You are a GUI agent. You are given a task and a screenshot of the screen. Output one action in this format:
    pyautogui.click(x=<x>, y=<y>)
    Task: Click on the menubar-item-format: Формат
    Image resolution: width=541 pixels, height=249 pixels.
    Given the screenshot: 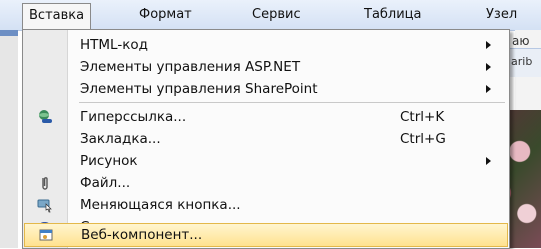 What is the action you would take?
    pyautogui.click(x=165, y=15)
    